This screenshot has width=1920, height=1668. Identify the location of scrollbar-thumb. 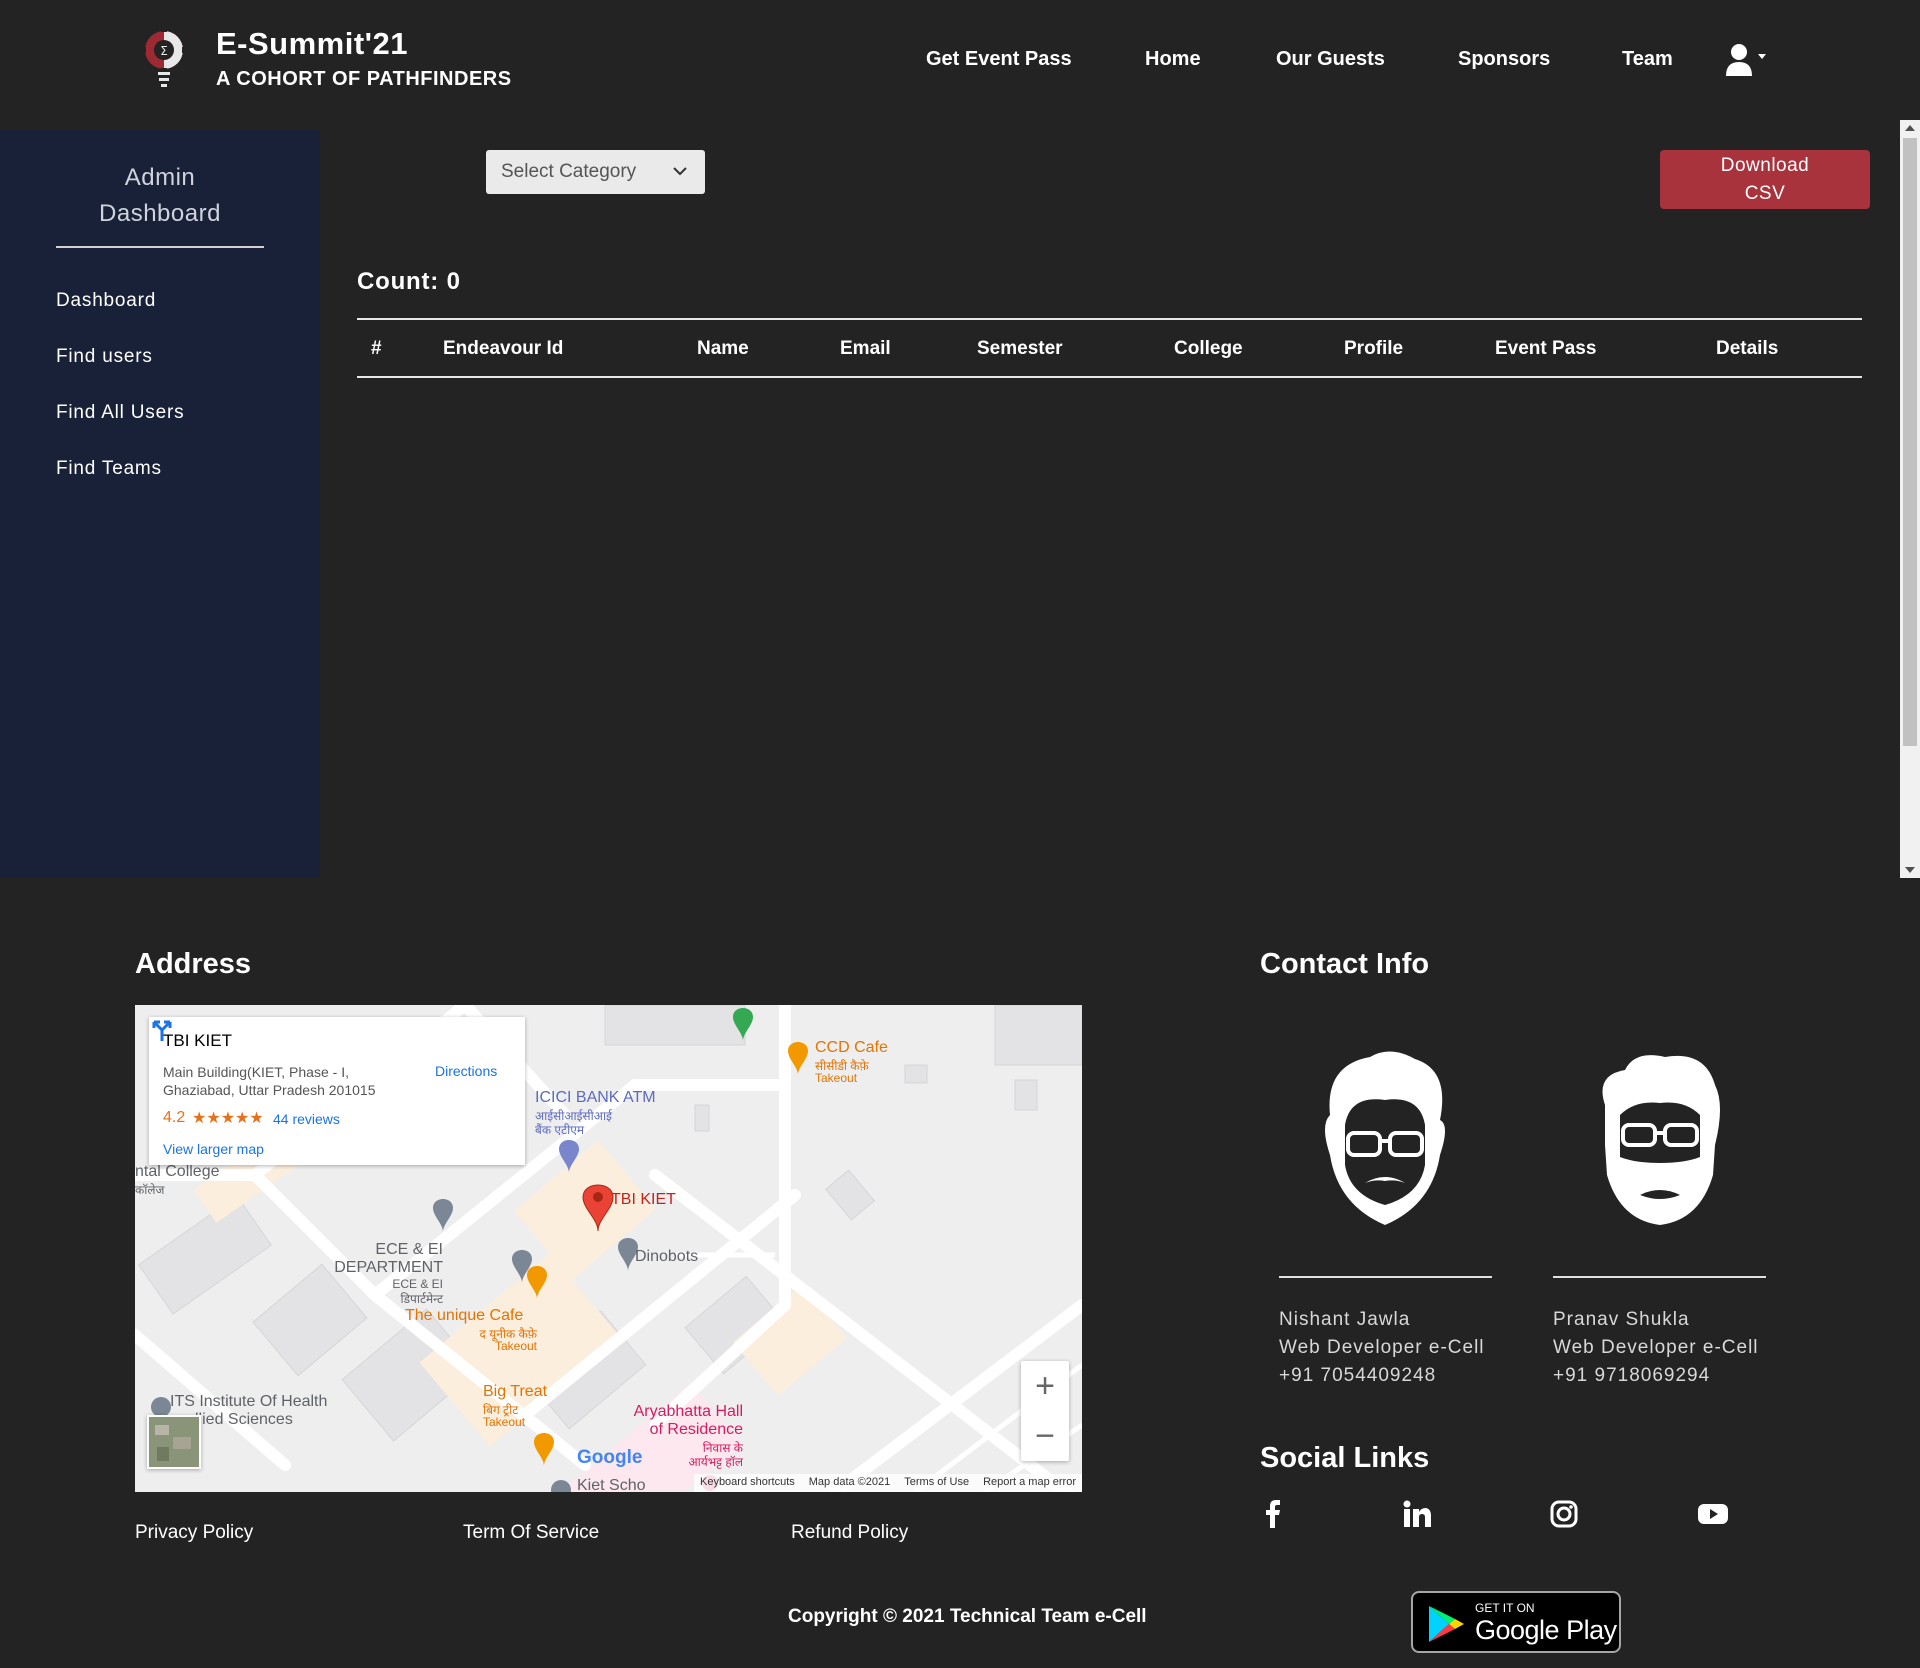
(1910, 442).